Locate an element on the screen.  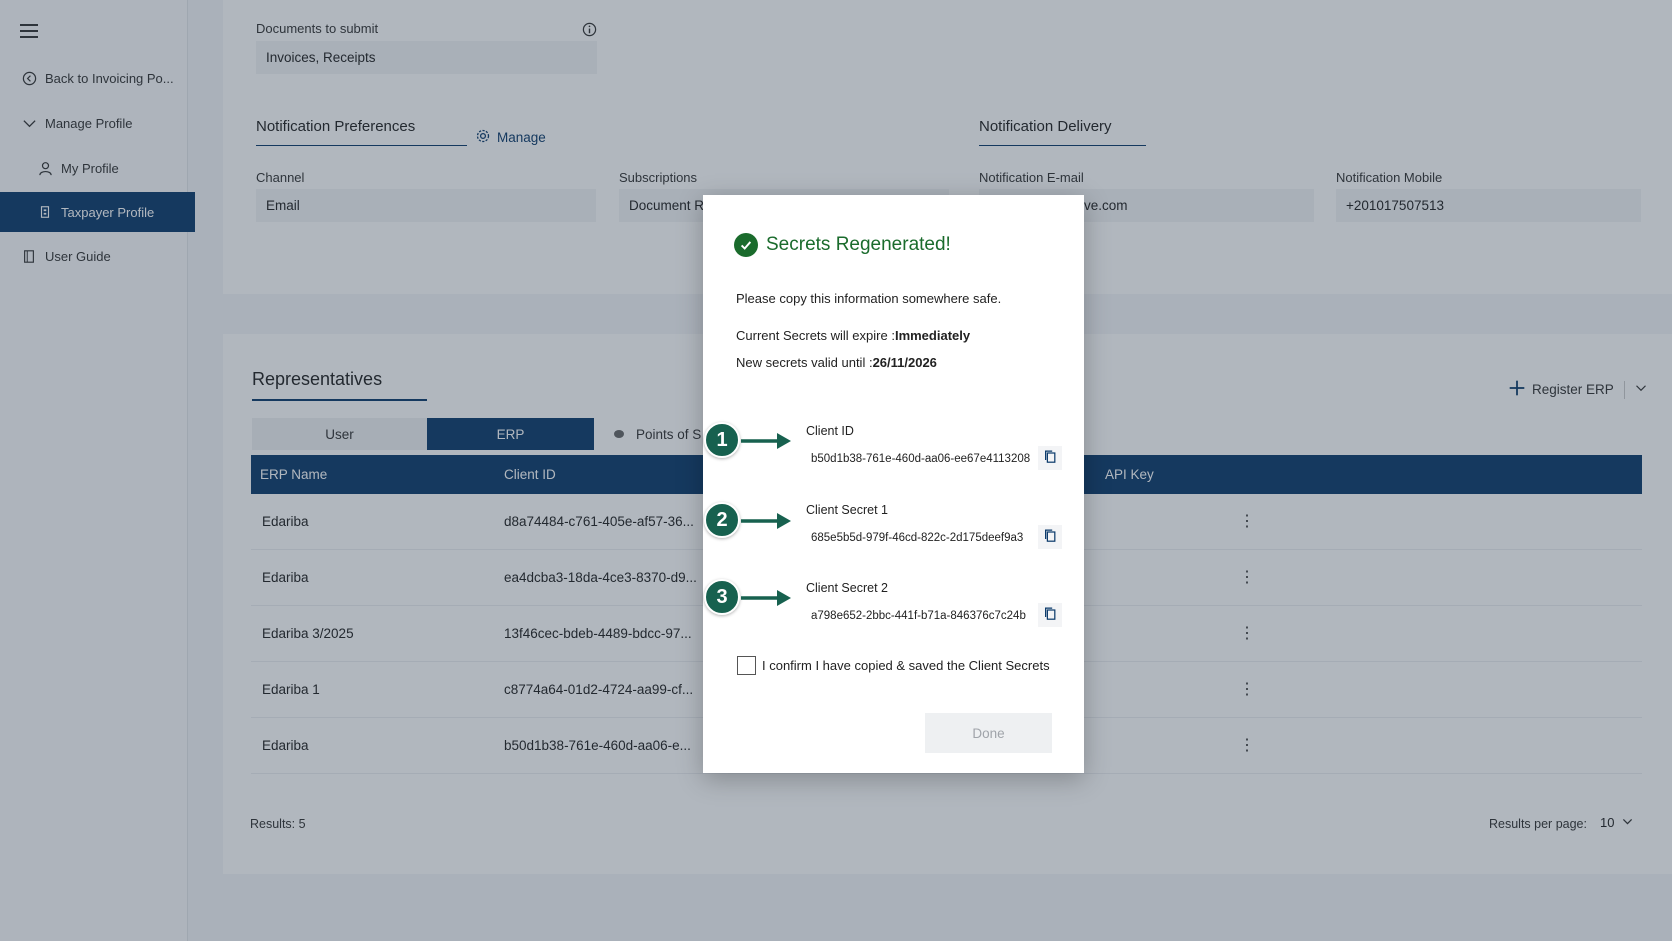
expire-label: Current Secrets will expire : is located at coordinates (815, 335).